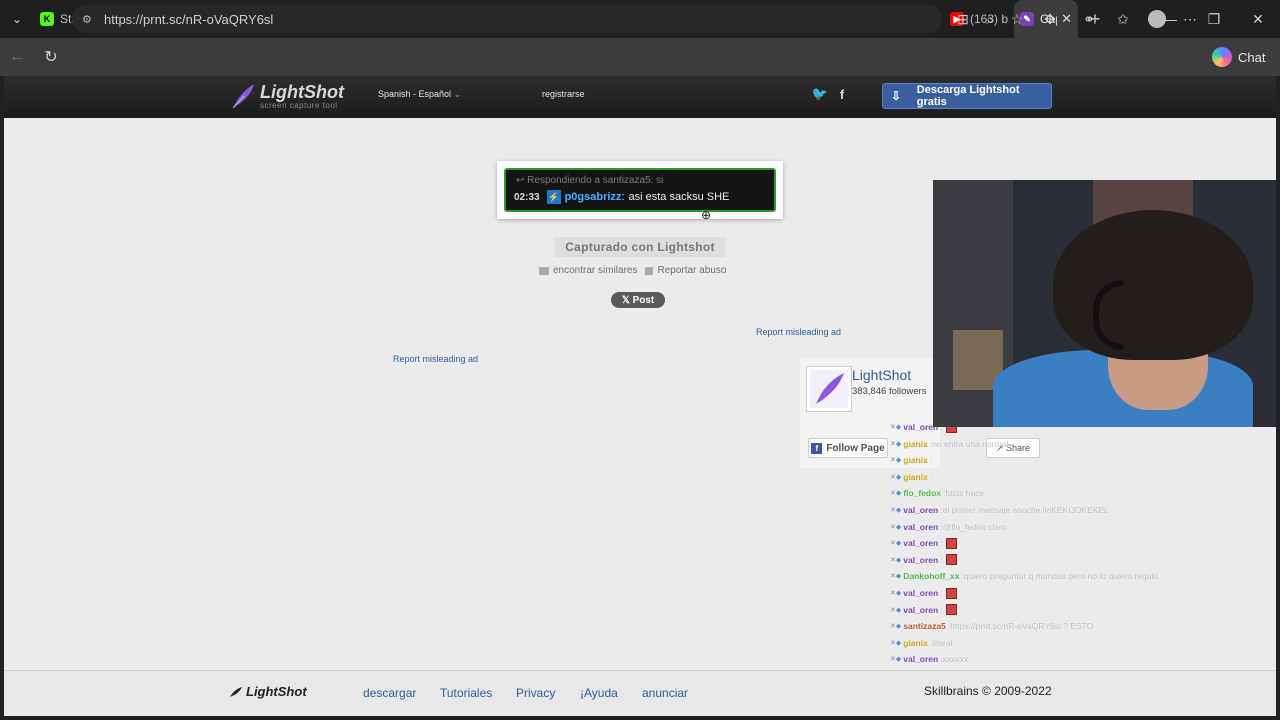  I want to click on url-text: https://prnt.sc/nR-oVaQRY6sl, so click(189, 19).